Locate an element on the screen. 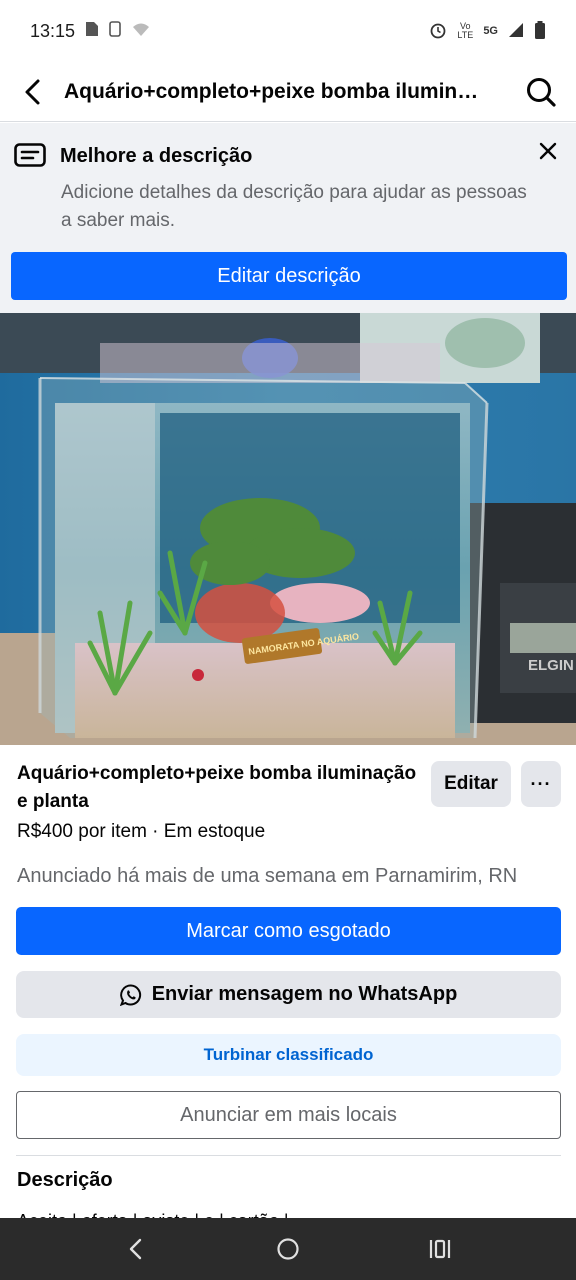  whatsapp-message-button: Enviar mensagem no WhatsApp is located at coordinates (288, 994).